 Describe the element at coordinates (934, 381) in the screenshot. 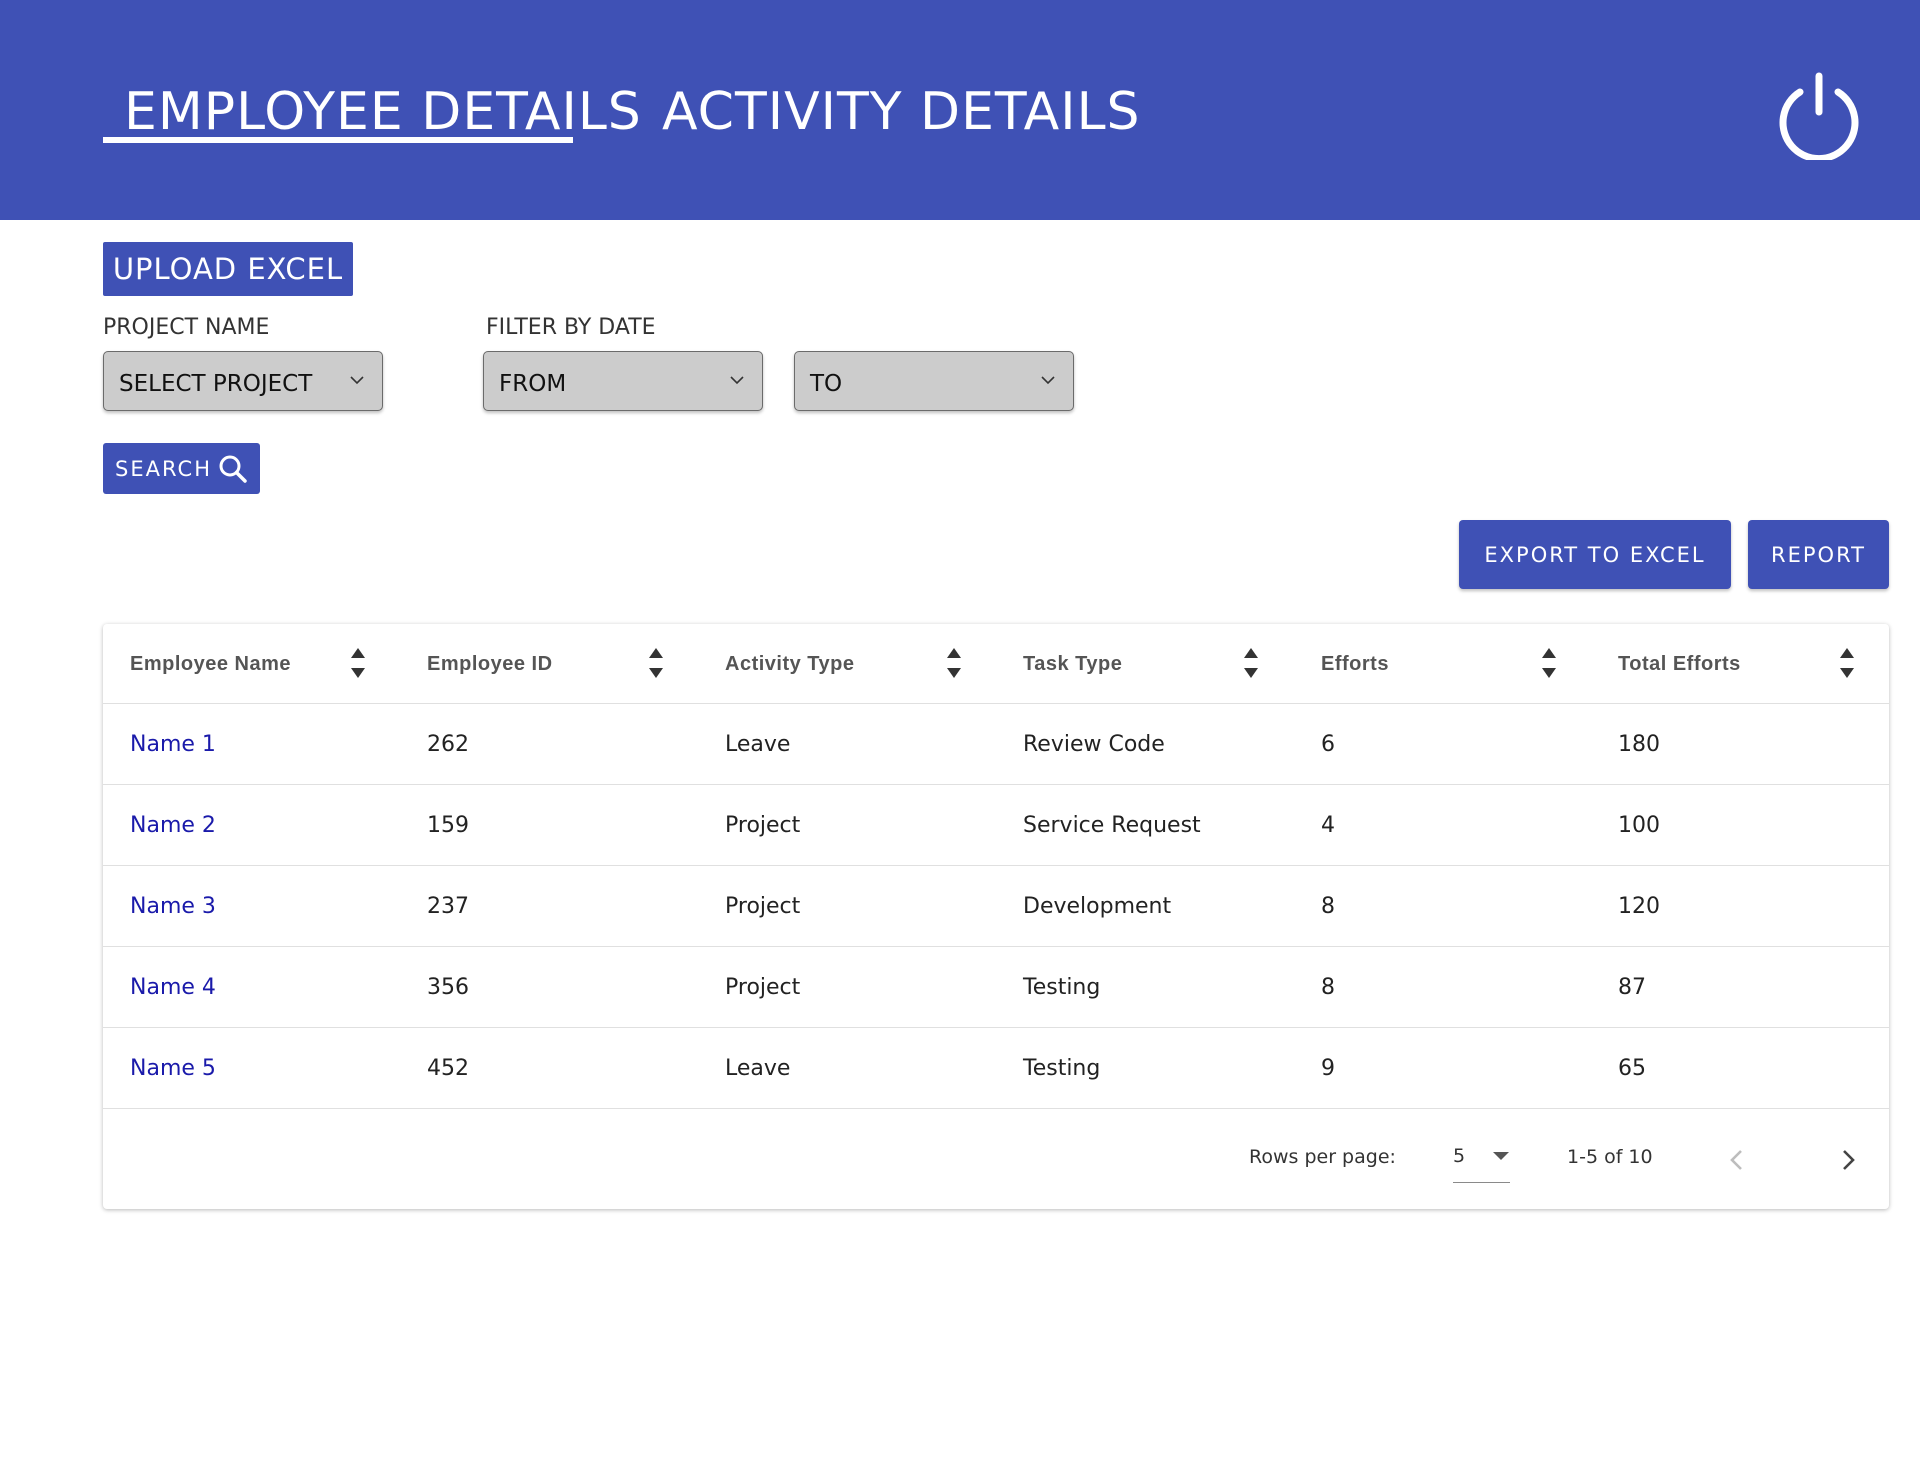

I see `date-to-select: TO` at that location.